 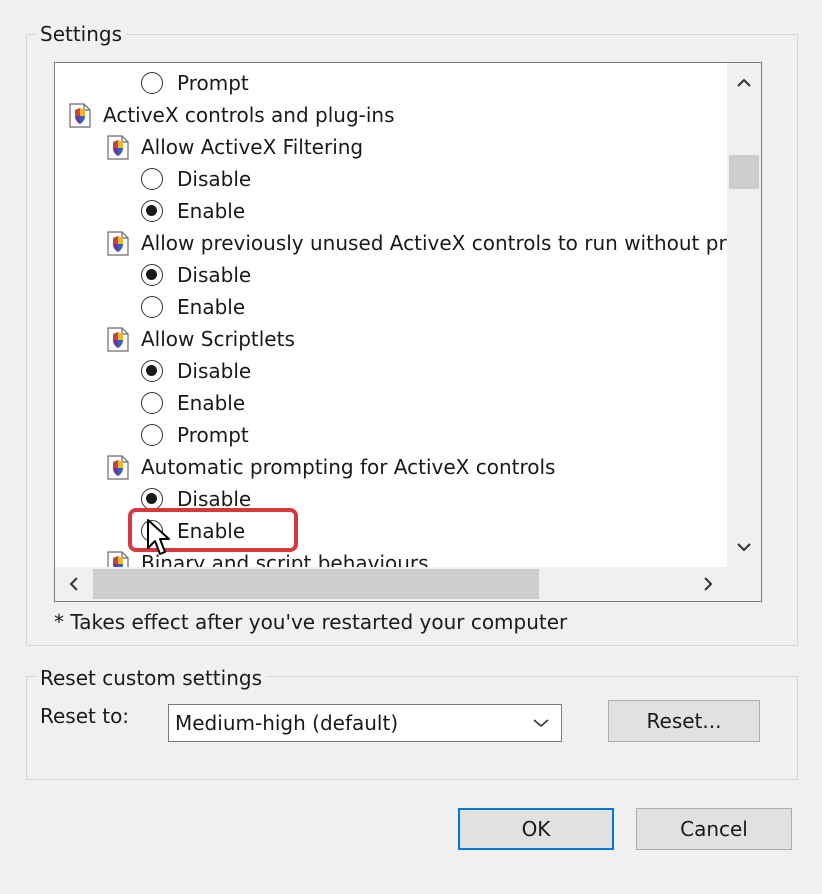 What do you see at coordinates (287, 723) in the screenshot?
I see `security-level-value: Medium-high (default)` at bounding box center [287, 723].